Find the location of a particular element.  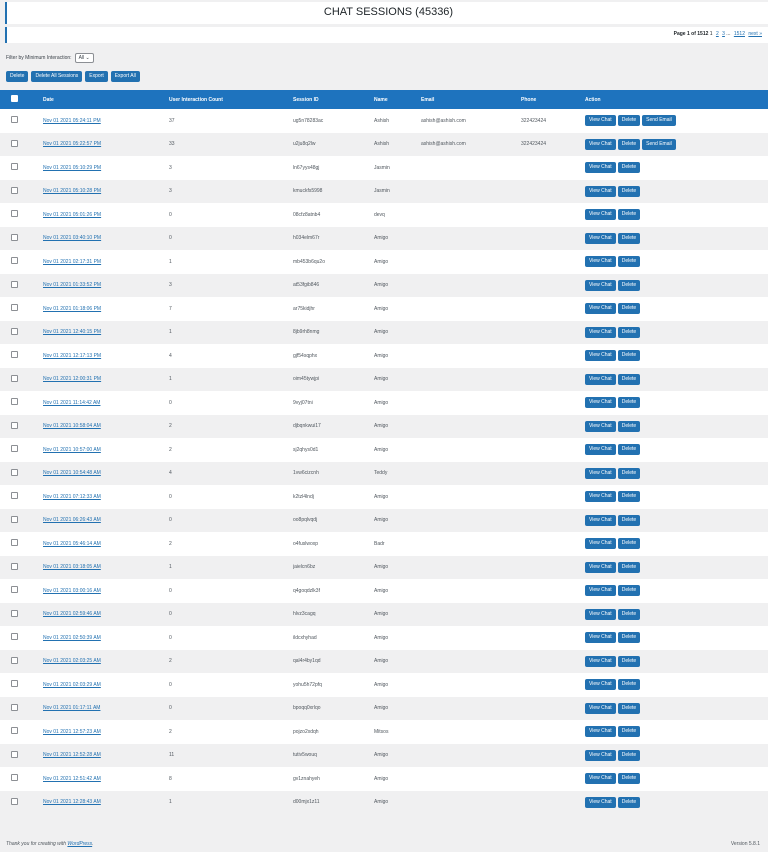

delete-all-sessions-button: Delete All Sessions is located at coordinates (57, 76).